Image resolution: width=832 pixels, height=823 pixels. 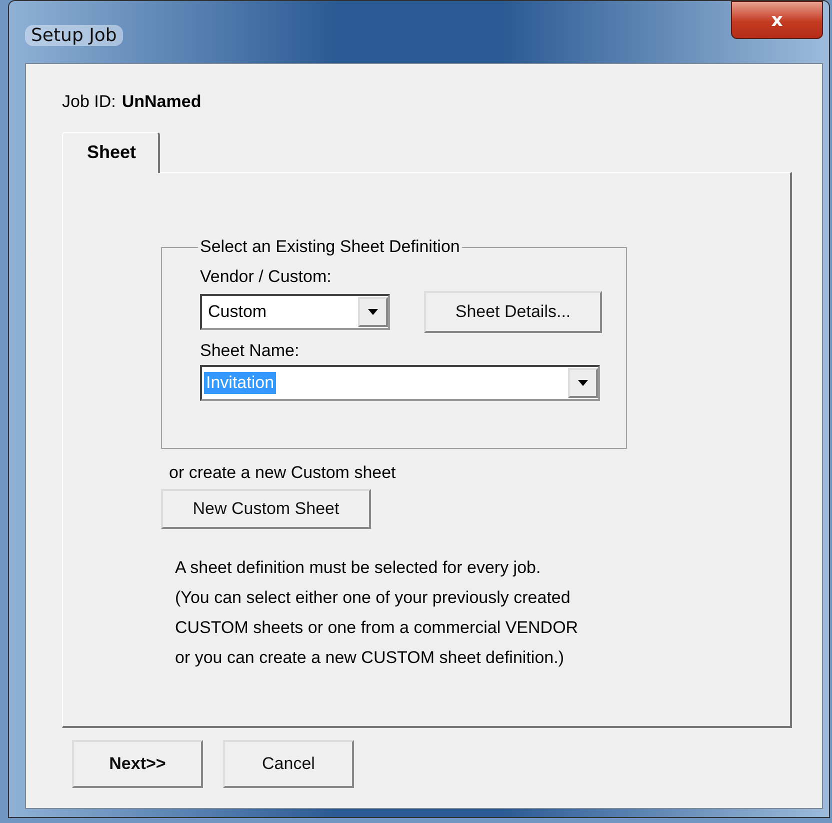 I want to click on close-button: x, so click(x=777, y=20).